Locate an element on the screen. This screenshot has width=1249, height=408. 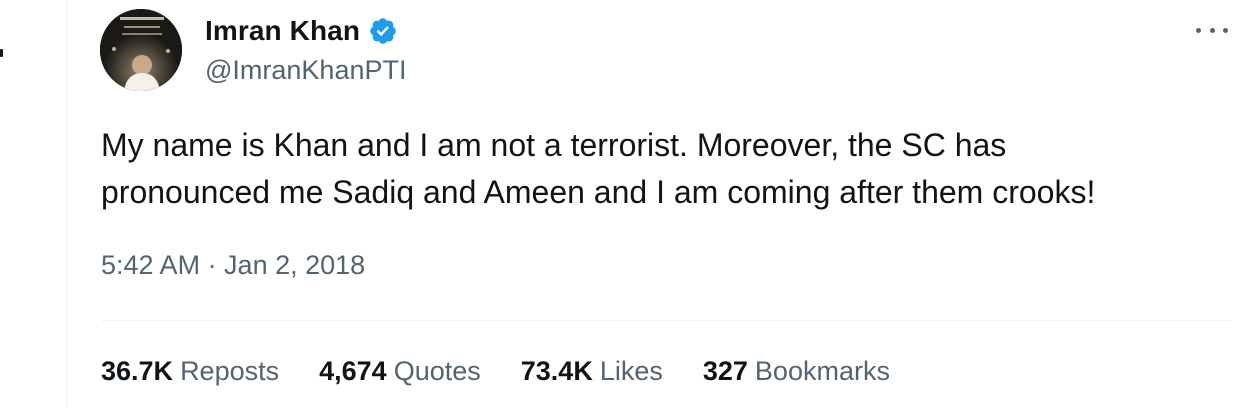
stat-bookmarks: 327 Bookmarks is located at coordinates (796, 371).